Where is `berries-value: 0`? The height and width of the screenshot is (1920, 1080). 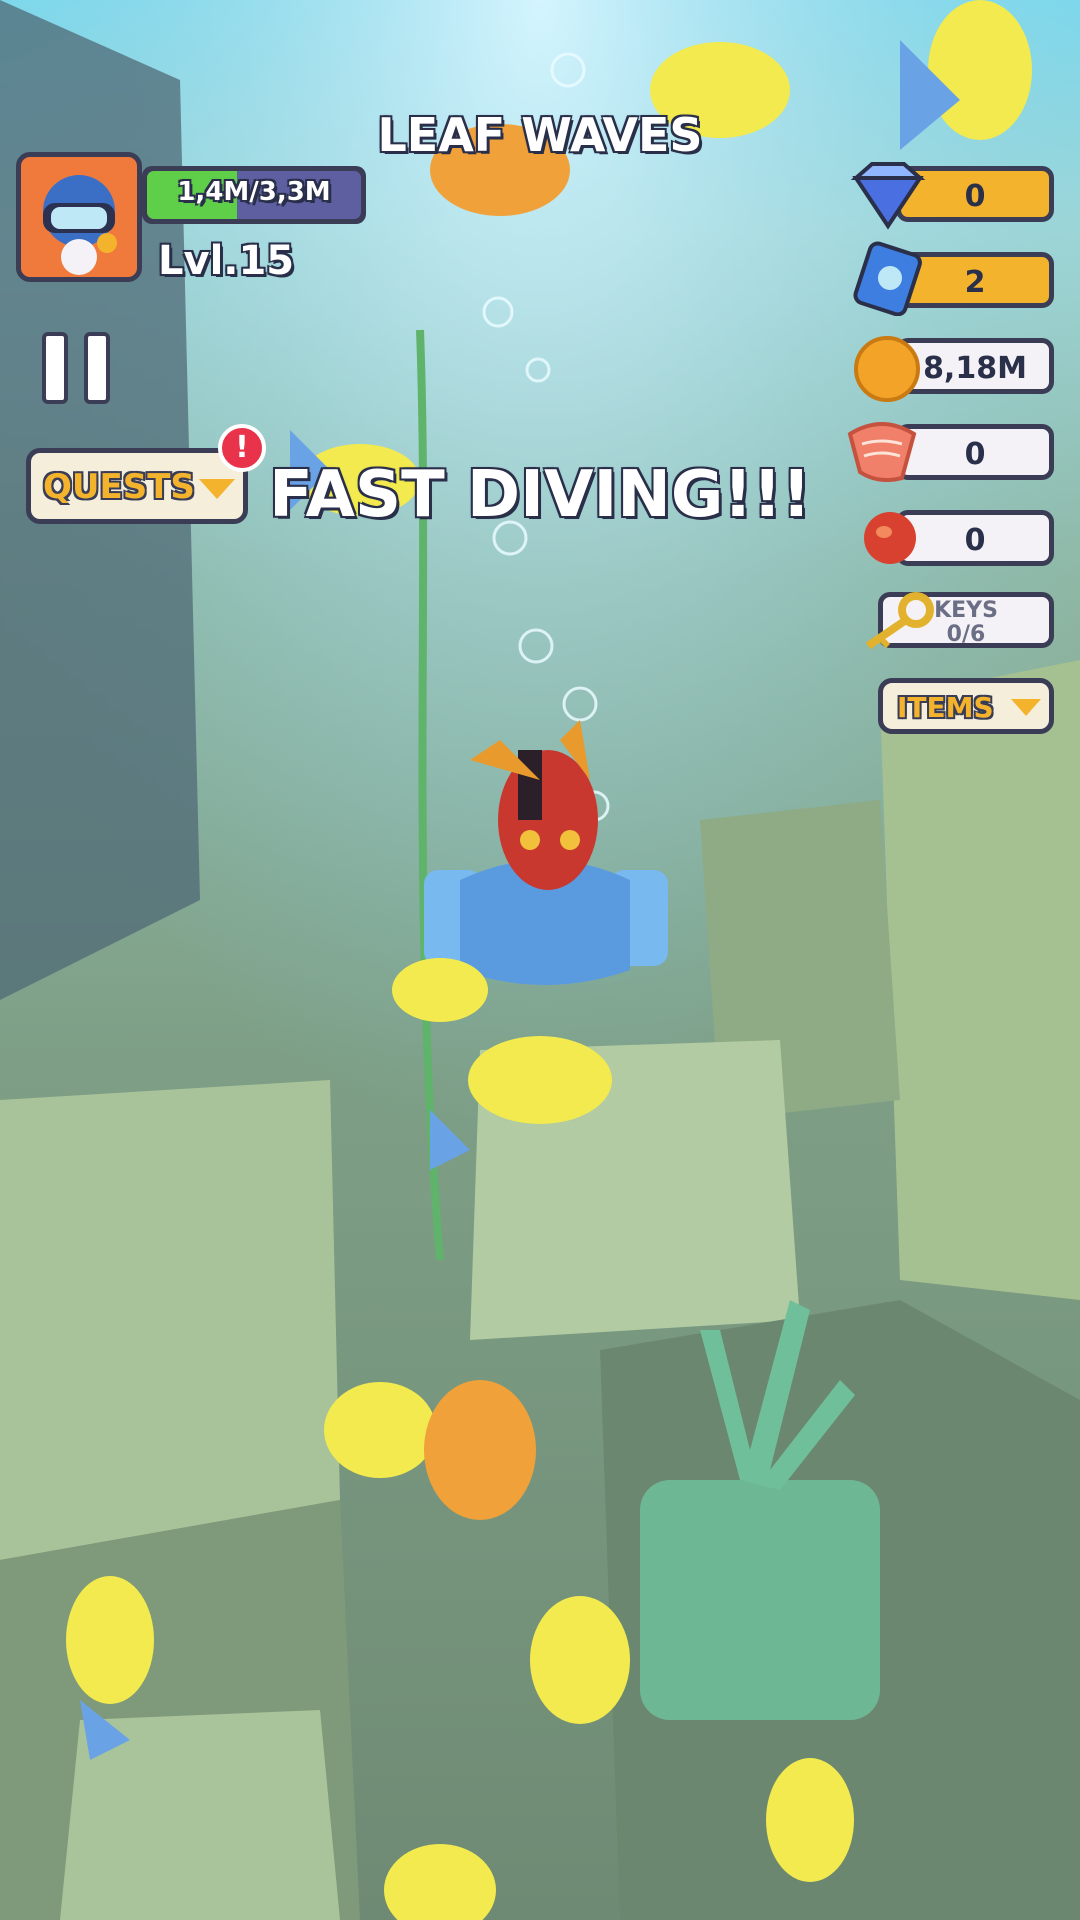
berries-value: 0 is located at coordinates (975, 540).